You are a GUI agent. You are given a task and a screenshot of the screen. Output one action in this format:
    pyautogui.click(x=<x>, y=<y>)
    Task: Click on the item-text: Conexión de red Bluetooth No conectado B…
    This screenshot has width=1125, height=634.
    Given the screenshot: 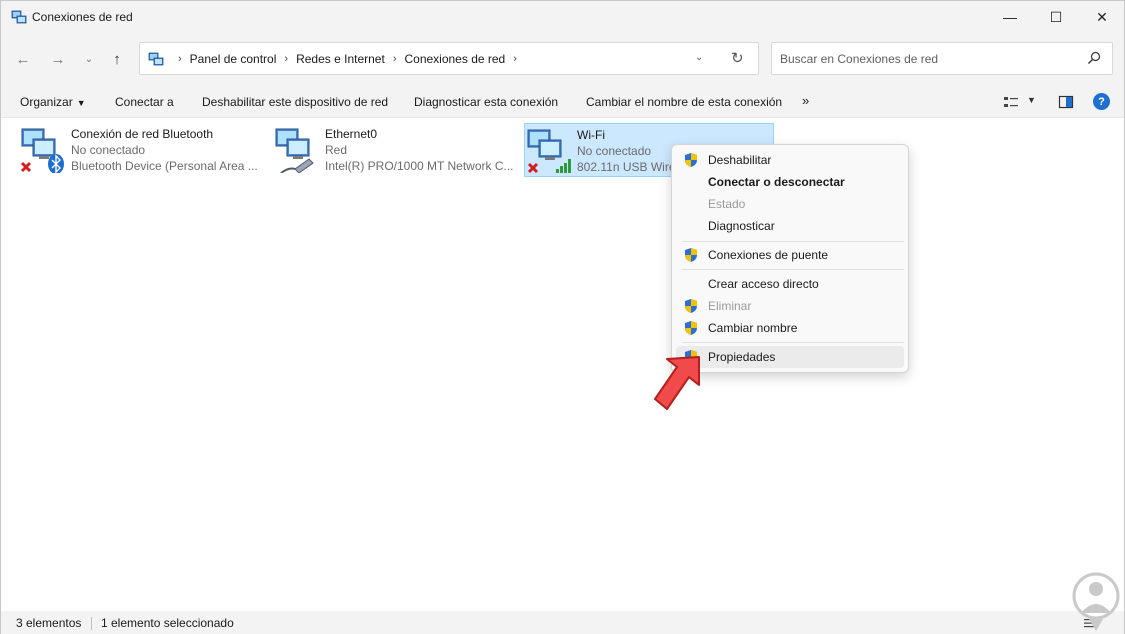 What is the action you would take?
    pyautogui.click(x=164, y=150)
    